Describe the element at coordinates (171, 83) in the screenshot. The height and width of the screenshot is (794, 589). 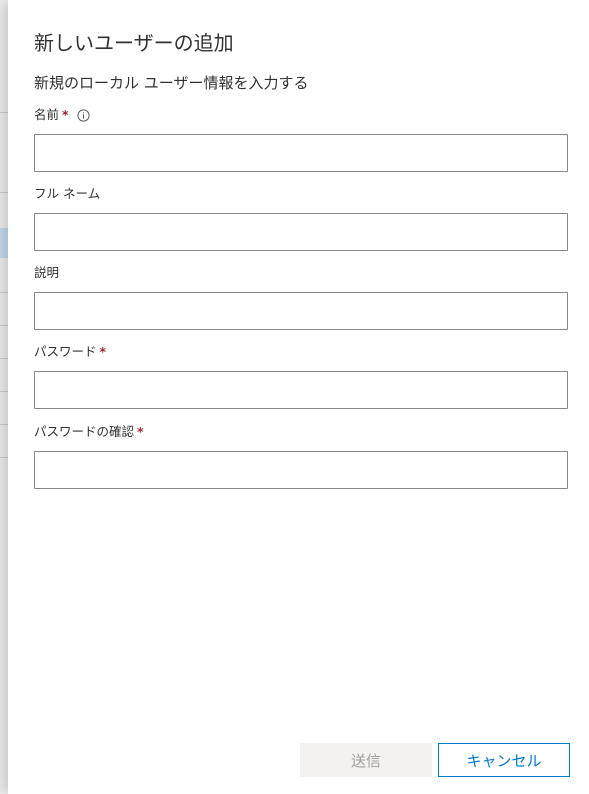
I see `panel-subtitle: 新規のローカル ユーザー情報を入力する` at that location.